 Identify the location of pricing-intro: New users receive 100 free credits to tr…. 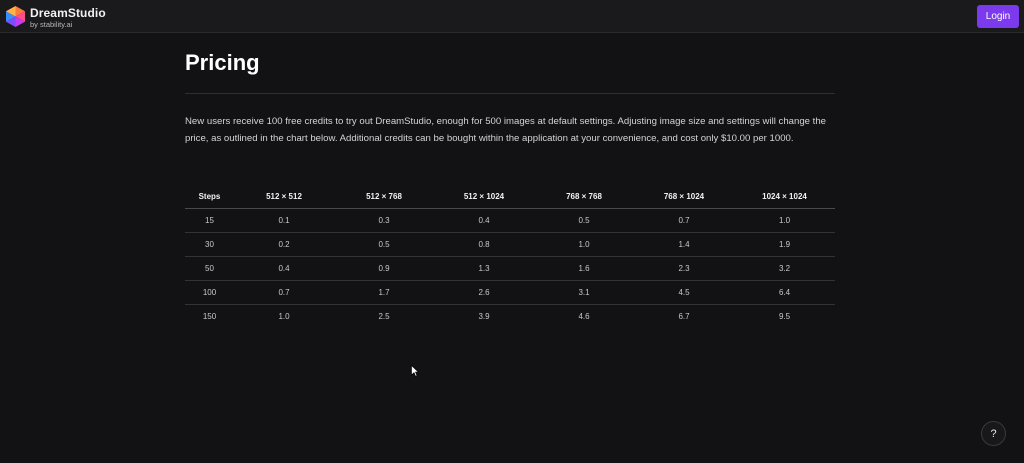
(506, 130).